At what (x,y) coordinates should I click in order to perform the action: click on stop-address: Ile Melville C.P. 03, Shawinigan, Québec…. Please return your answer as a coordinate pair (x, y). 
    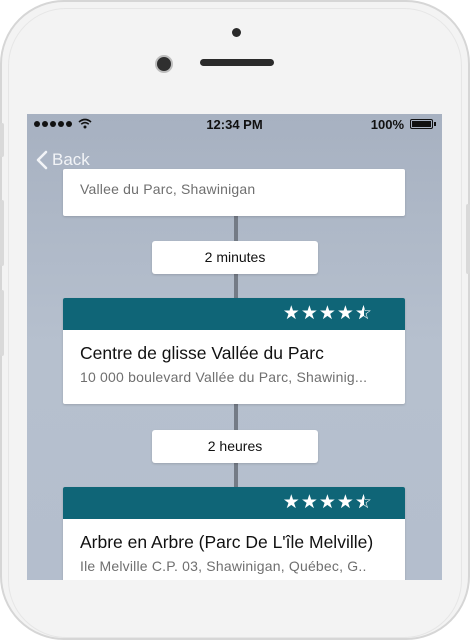
    Looking at the image, I should click on (223, 566).